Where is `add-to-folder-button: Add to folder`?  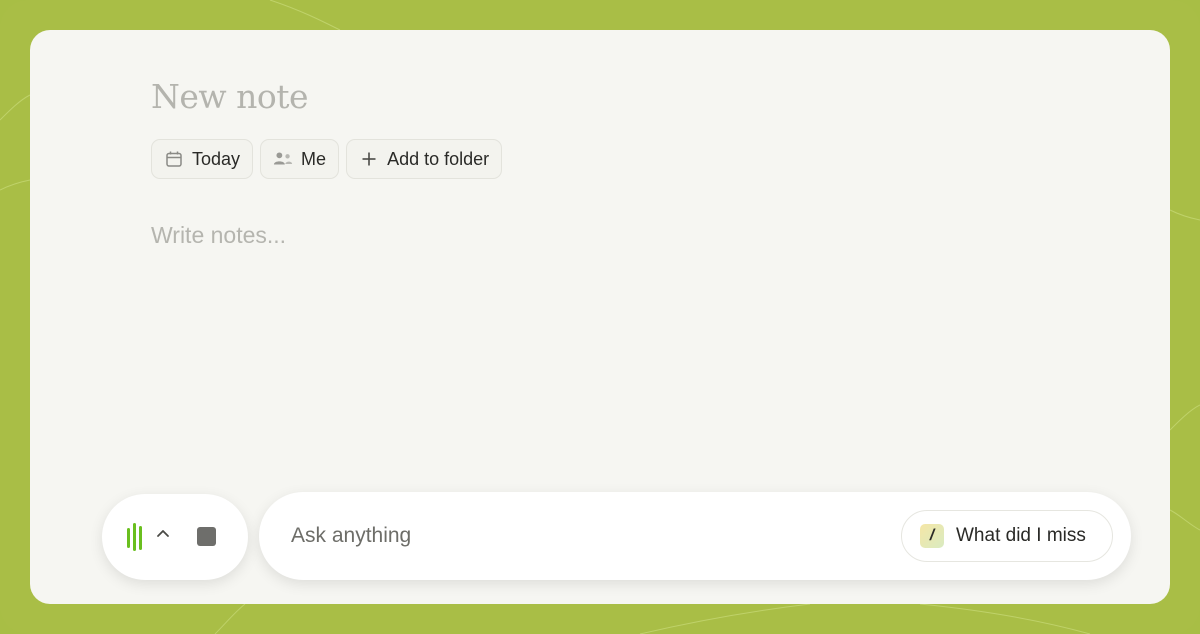
add-to-folder-button: Add to folder is located at coordinates (424, 159).